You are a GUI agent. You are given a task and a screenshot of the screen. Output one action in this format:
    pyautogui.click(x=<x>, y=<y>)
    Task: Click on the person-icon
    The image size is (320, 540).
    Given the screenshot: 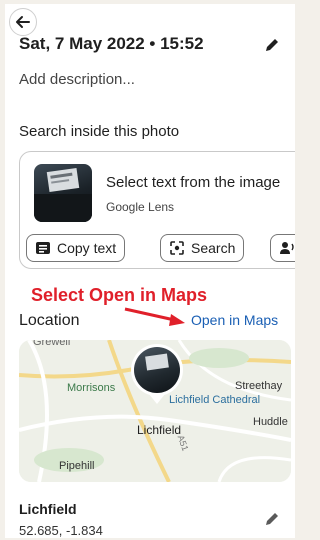 What is the action you would take?
    pyautogui.click(x=287, y=248)
    